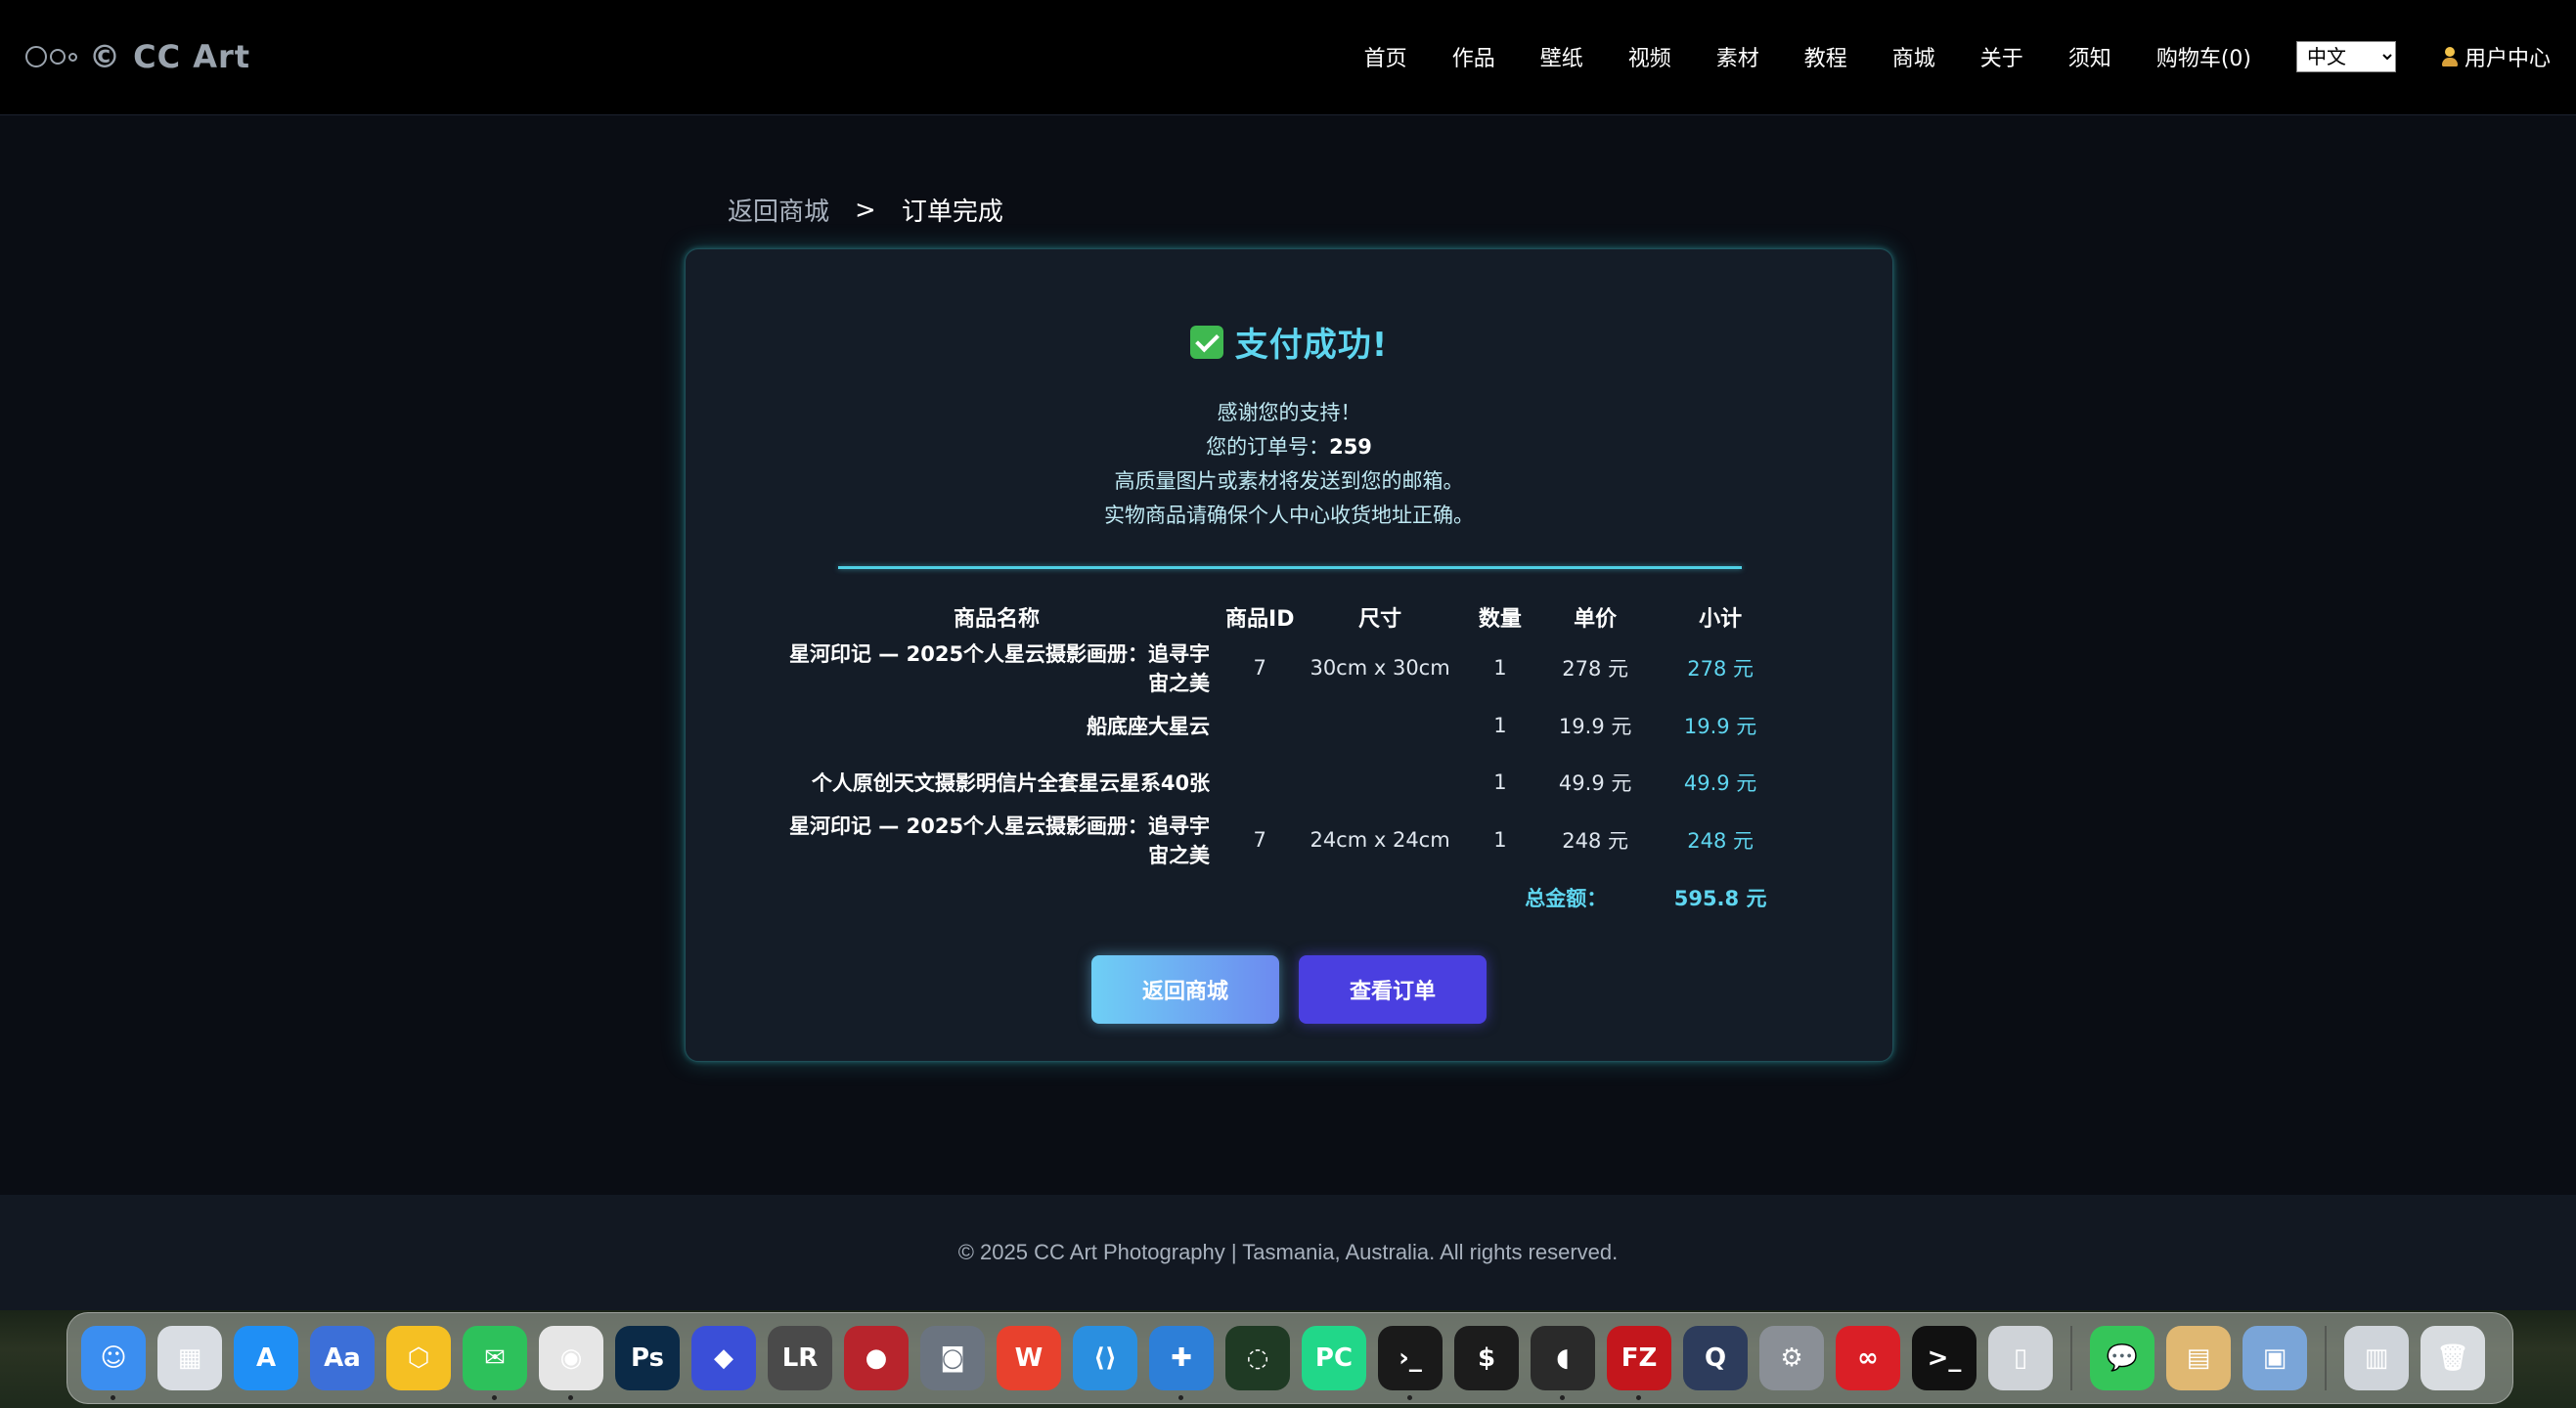 The width and height of the screenshot is (2576, 1408). Describe the element at coordinates (2496, 56) in the screenshot. I see `user-center-link: 用户中心` at that location.